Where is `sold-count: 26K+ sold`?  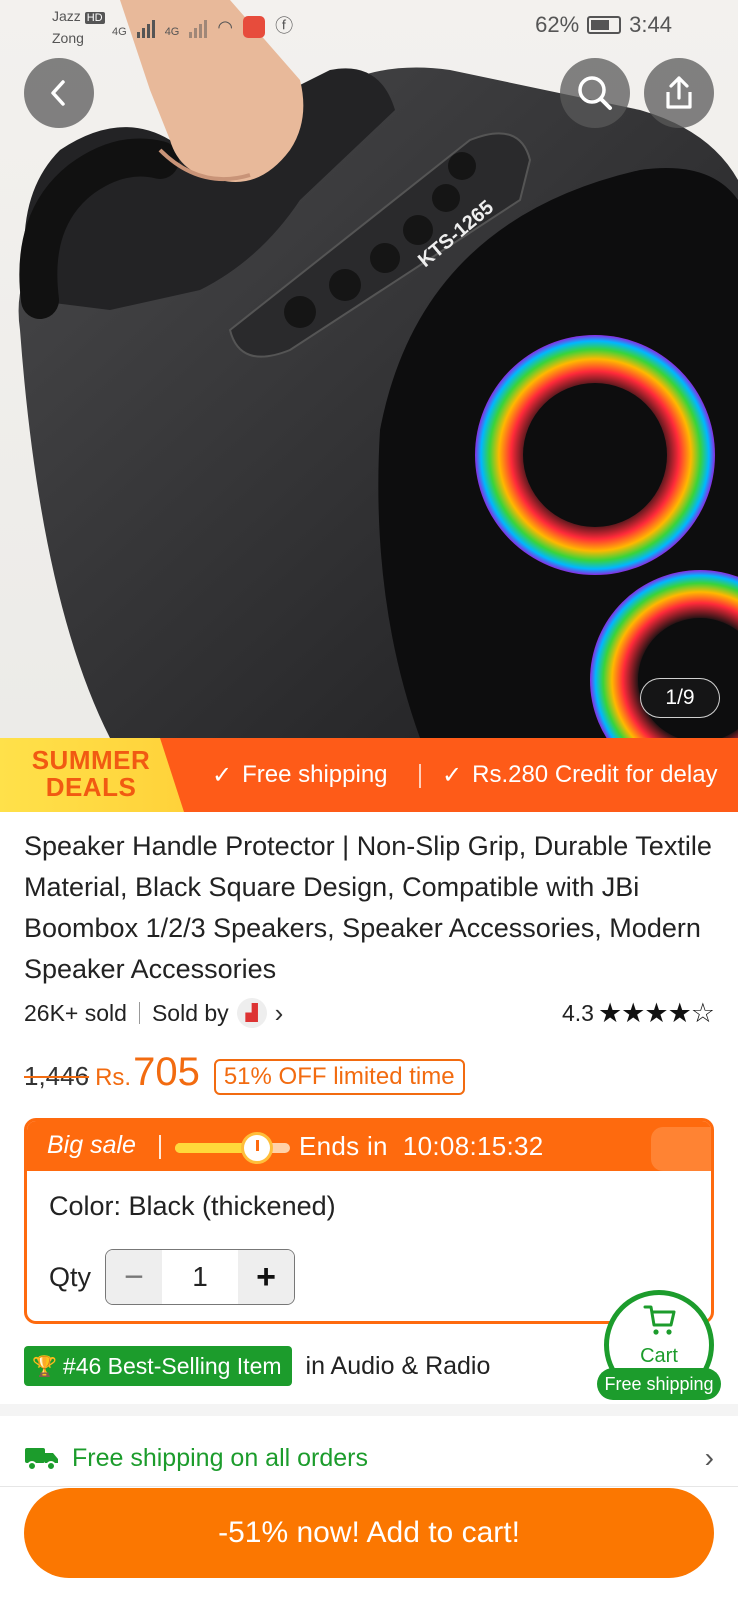 sold-count: 26K+ sold is located at coordinates (75, 1012).